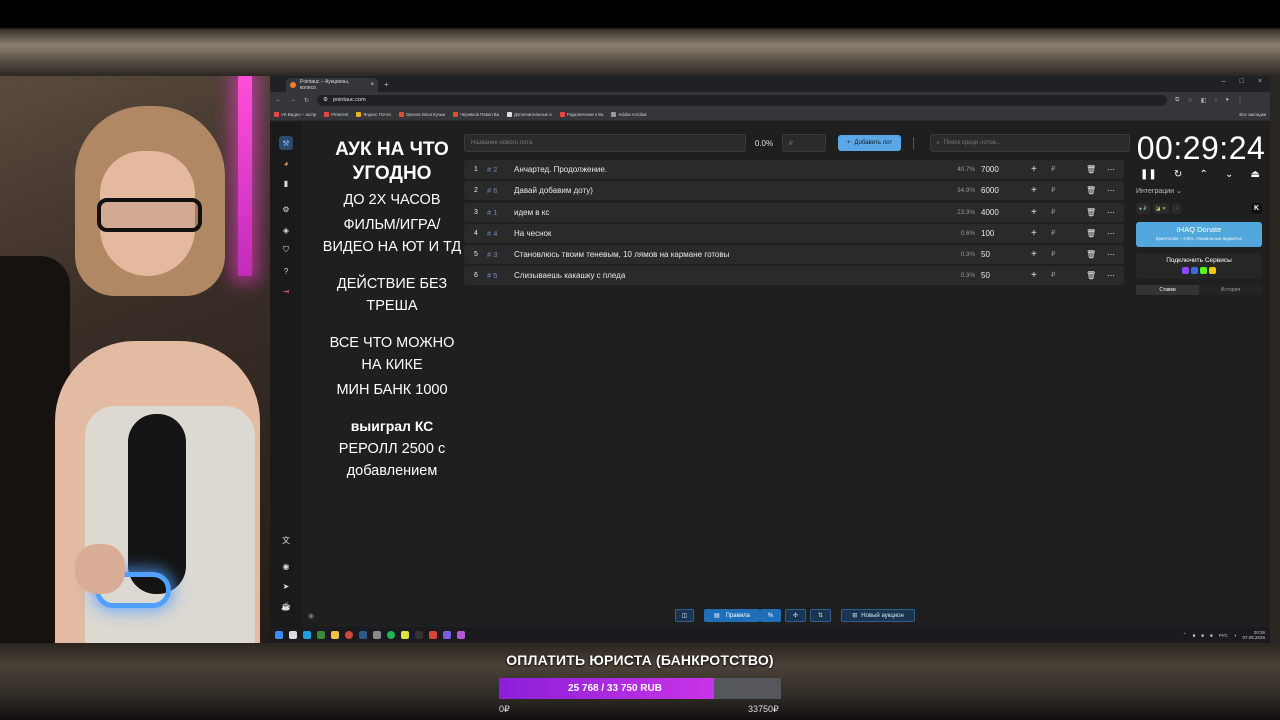 The width and height of the screenshot is (1280, 720). What do you see at coordinates (386, 84) in the screenshot?
I see `new-tab-icon: +` at bounding box center [386, 84].